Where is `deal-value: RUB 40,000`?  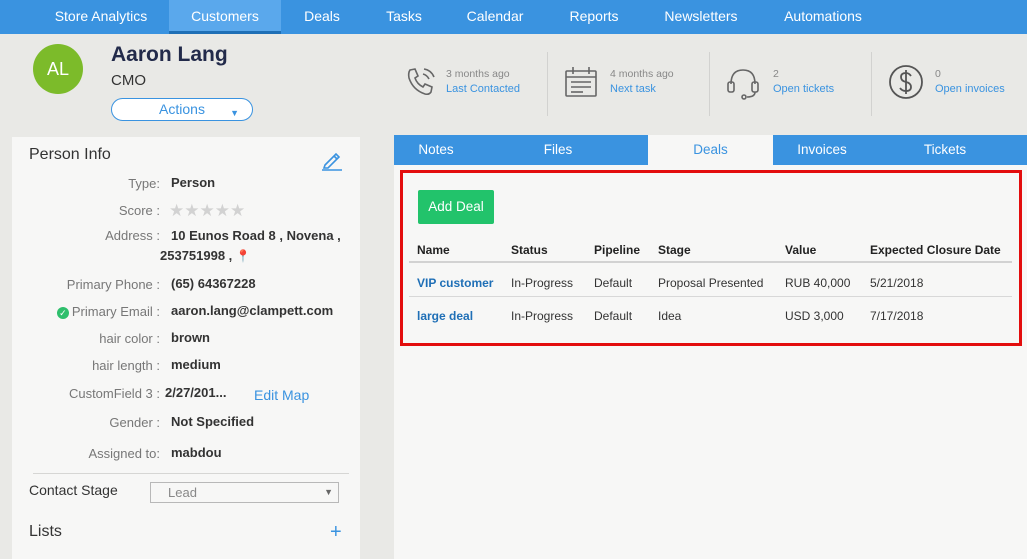
deal-value: RUB 40,000 is located at coordinates (818, 283).